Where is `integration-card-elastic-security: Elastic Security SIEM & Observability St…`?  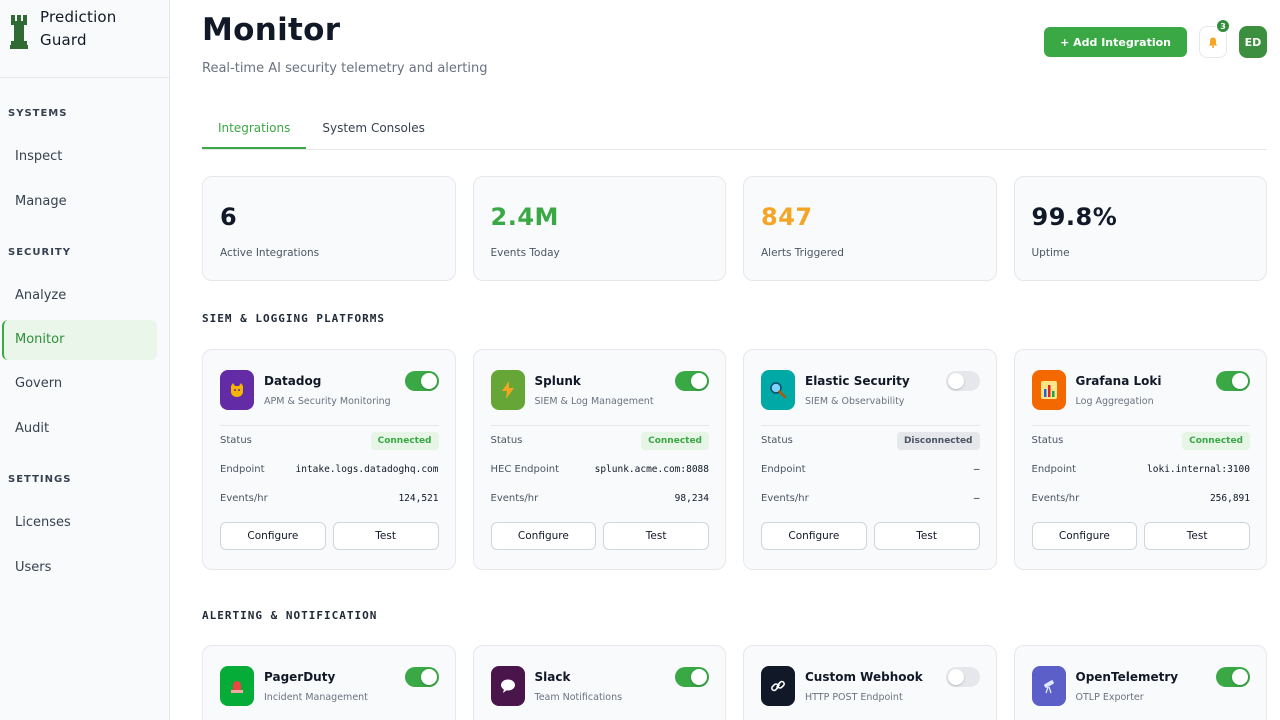 integration-card-elastic-security: Elastic Security SIEM & Observability St… is located at coordinates (870, 459).